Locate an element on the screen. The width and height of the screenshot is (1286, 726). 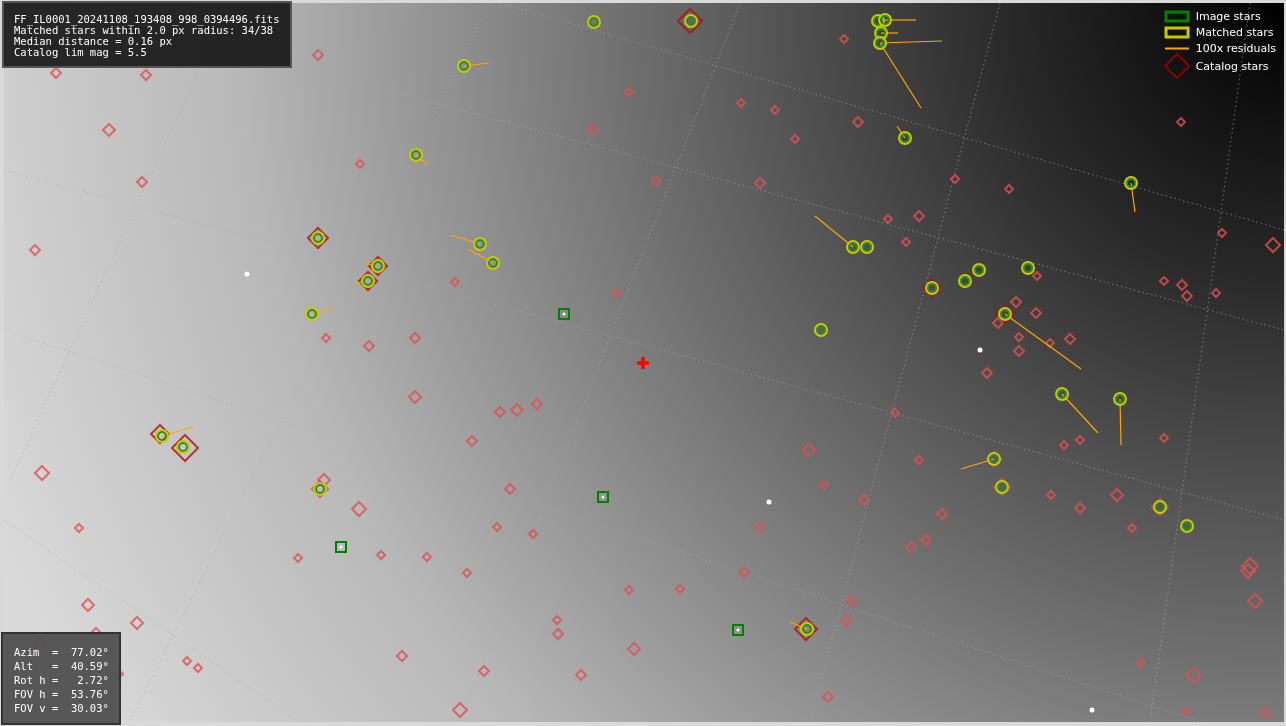
pointing-text: FOV v = 30.03° is located at coordinates (61, 708).